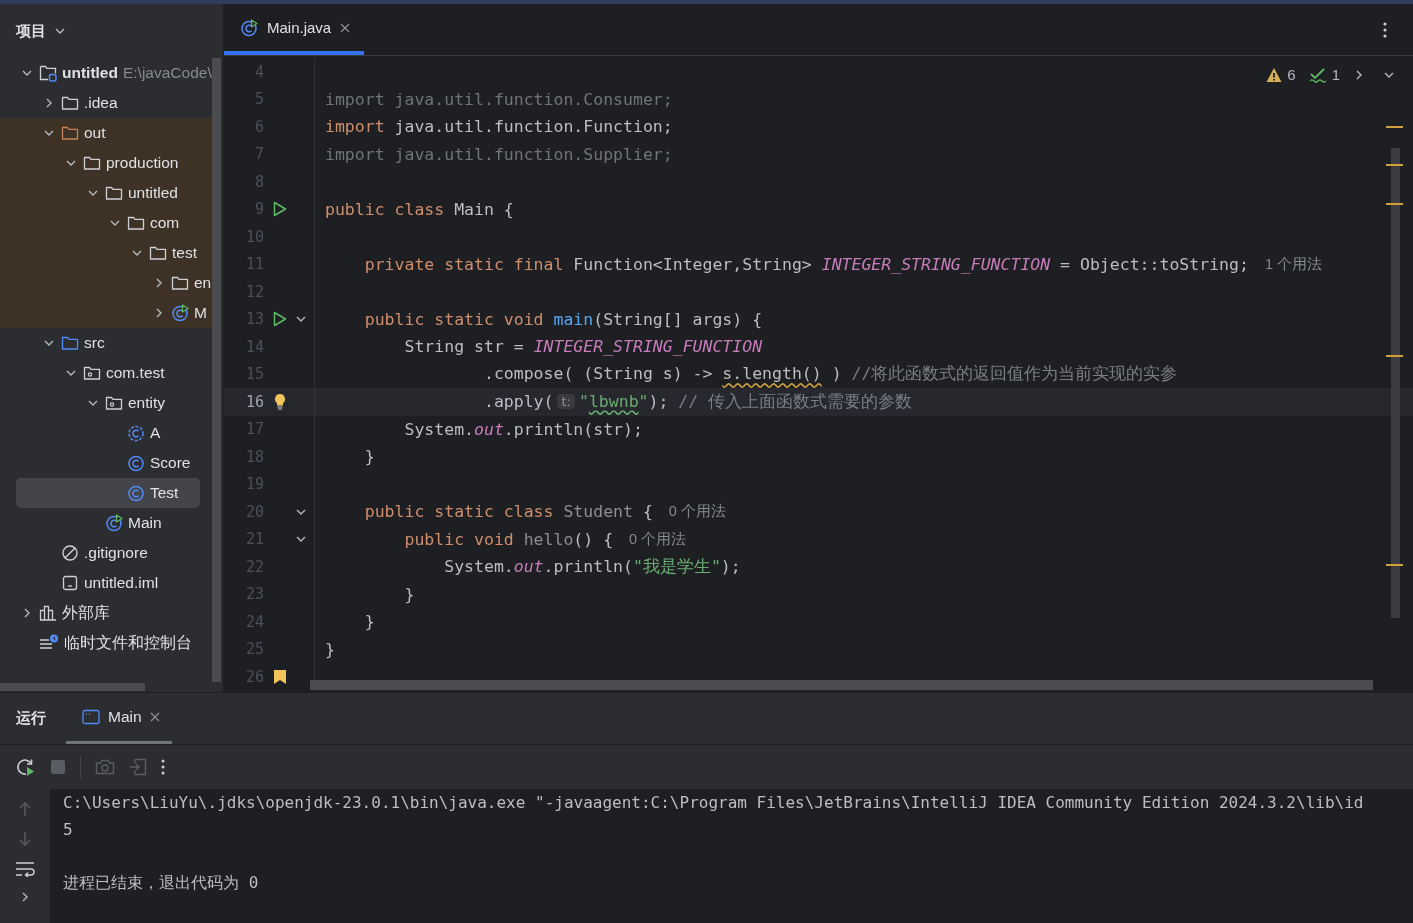  What do you see at coordinates (1274, 74) in the screenshot?
I see `warning-icon` at bounding box center [1274, 74].